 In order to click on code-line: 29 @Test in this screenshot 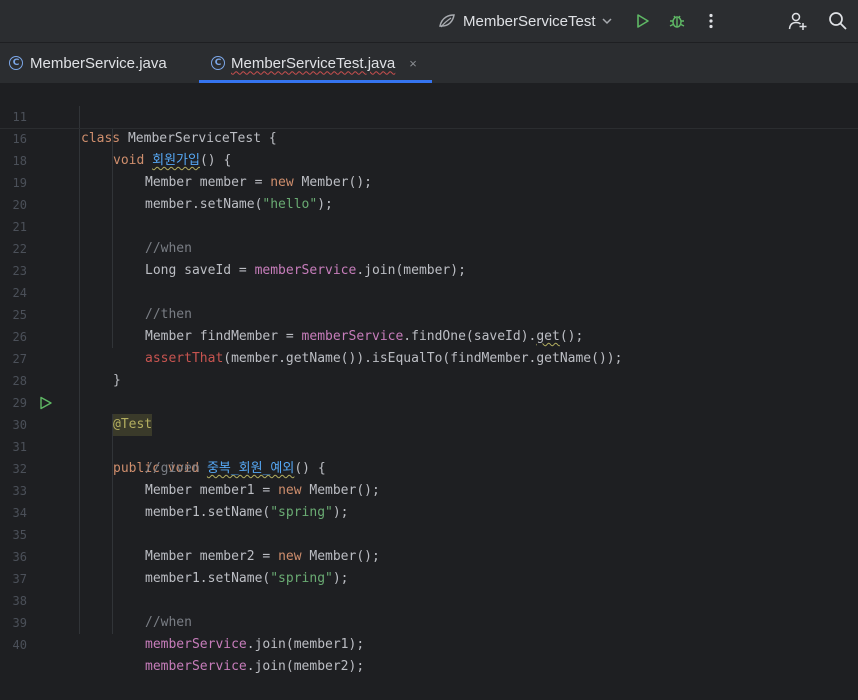, I will do `click(429, 403)`.